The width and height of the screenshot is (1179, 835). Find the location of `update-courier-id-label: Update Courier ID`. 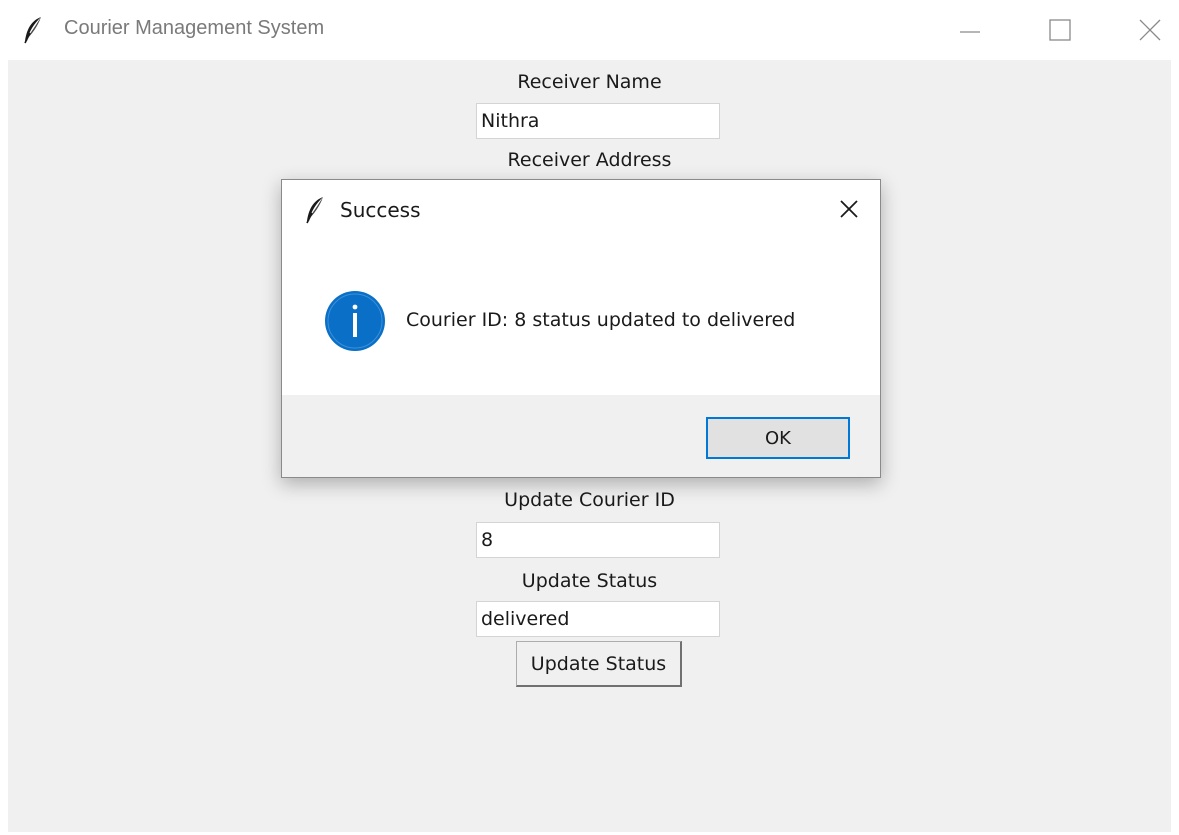

update-courier-id-label: Update Courier ID is located at coordinates (589, 500).